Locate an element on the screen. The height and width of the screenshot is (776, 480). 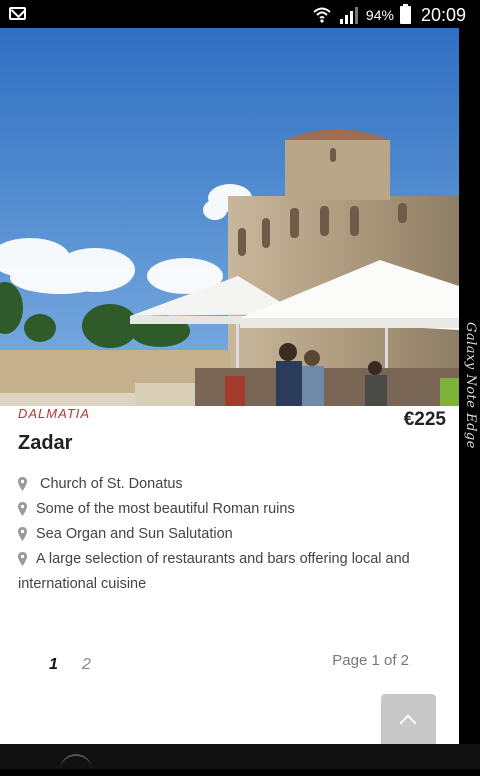
scroll-to-top-button is located at coordinates (408, 719).